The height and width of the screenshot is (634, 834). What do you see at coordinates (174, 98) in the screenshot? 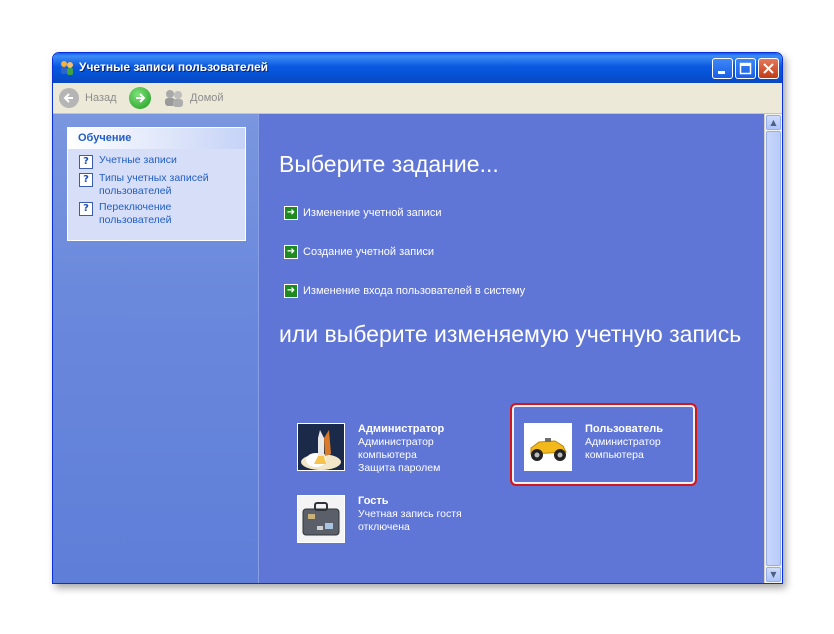
I see `users-home-icon` at bounding box center [174, 98].